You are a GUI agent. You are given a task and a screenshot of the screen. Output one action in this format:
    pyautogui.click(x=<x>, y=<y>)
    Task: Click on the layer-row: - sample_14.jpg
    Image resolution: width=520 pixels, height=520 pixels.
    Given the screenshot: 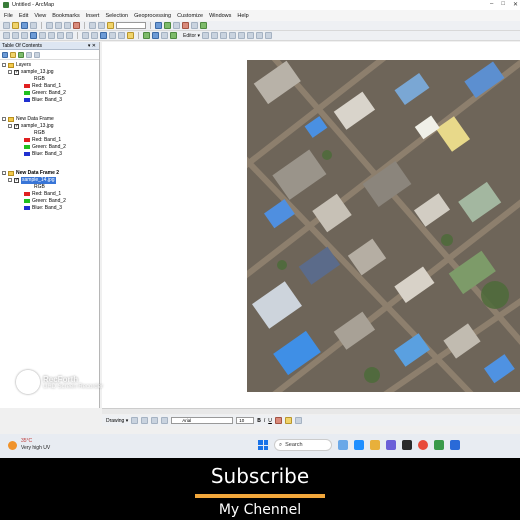 What is the action you would take?
    pyautogui.click(x=32, y=180)
    